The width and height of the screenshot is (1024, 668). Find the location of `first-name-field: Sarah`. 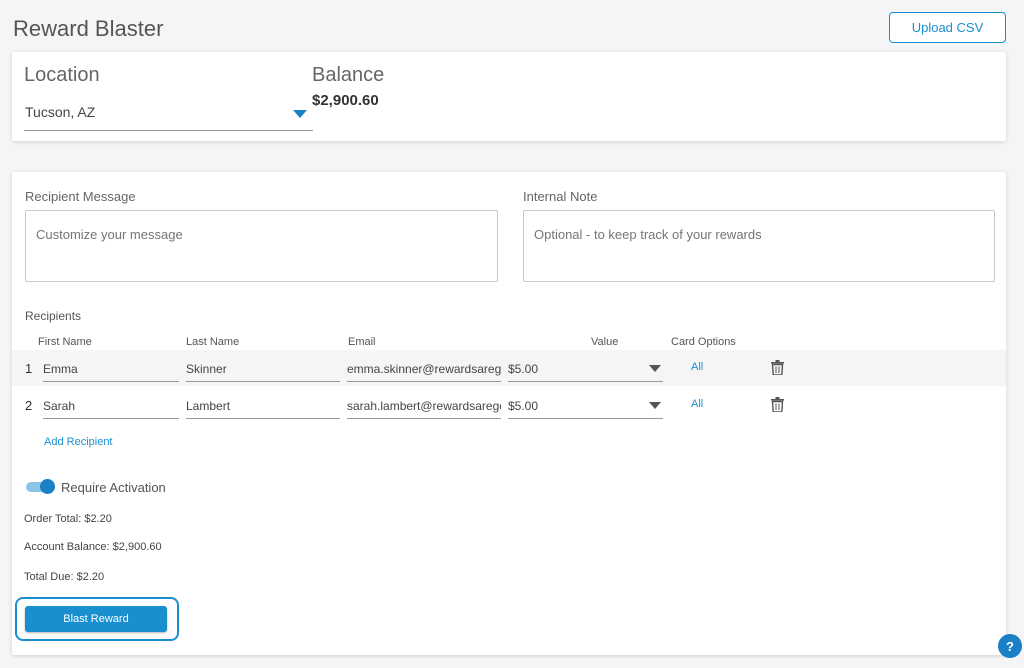

first-name-field: Sarah is located at coordinates (111, 404).